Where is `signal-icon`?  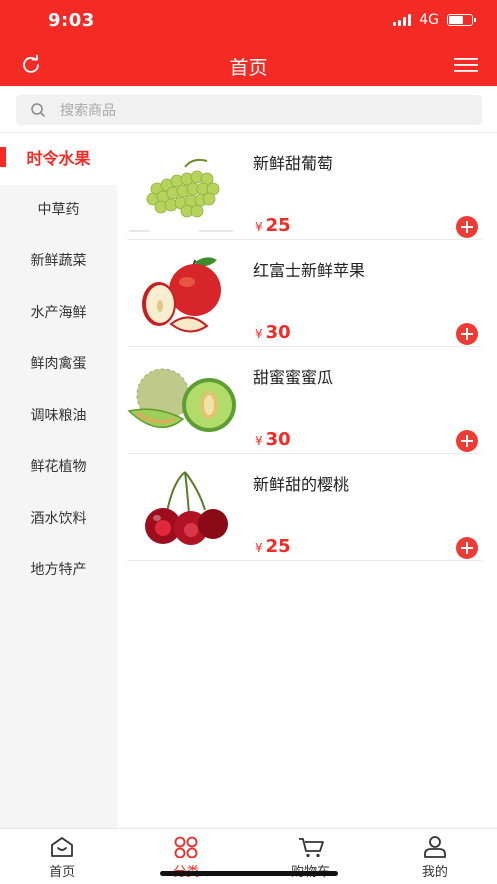
signal-icon is located at coordinates (402, 20).